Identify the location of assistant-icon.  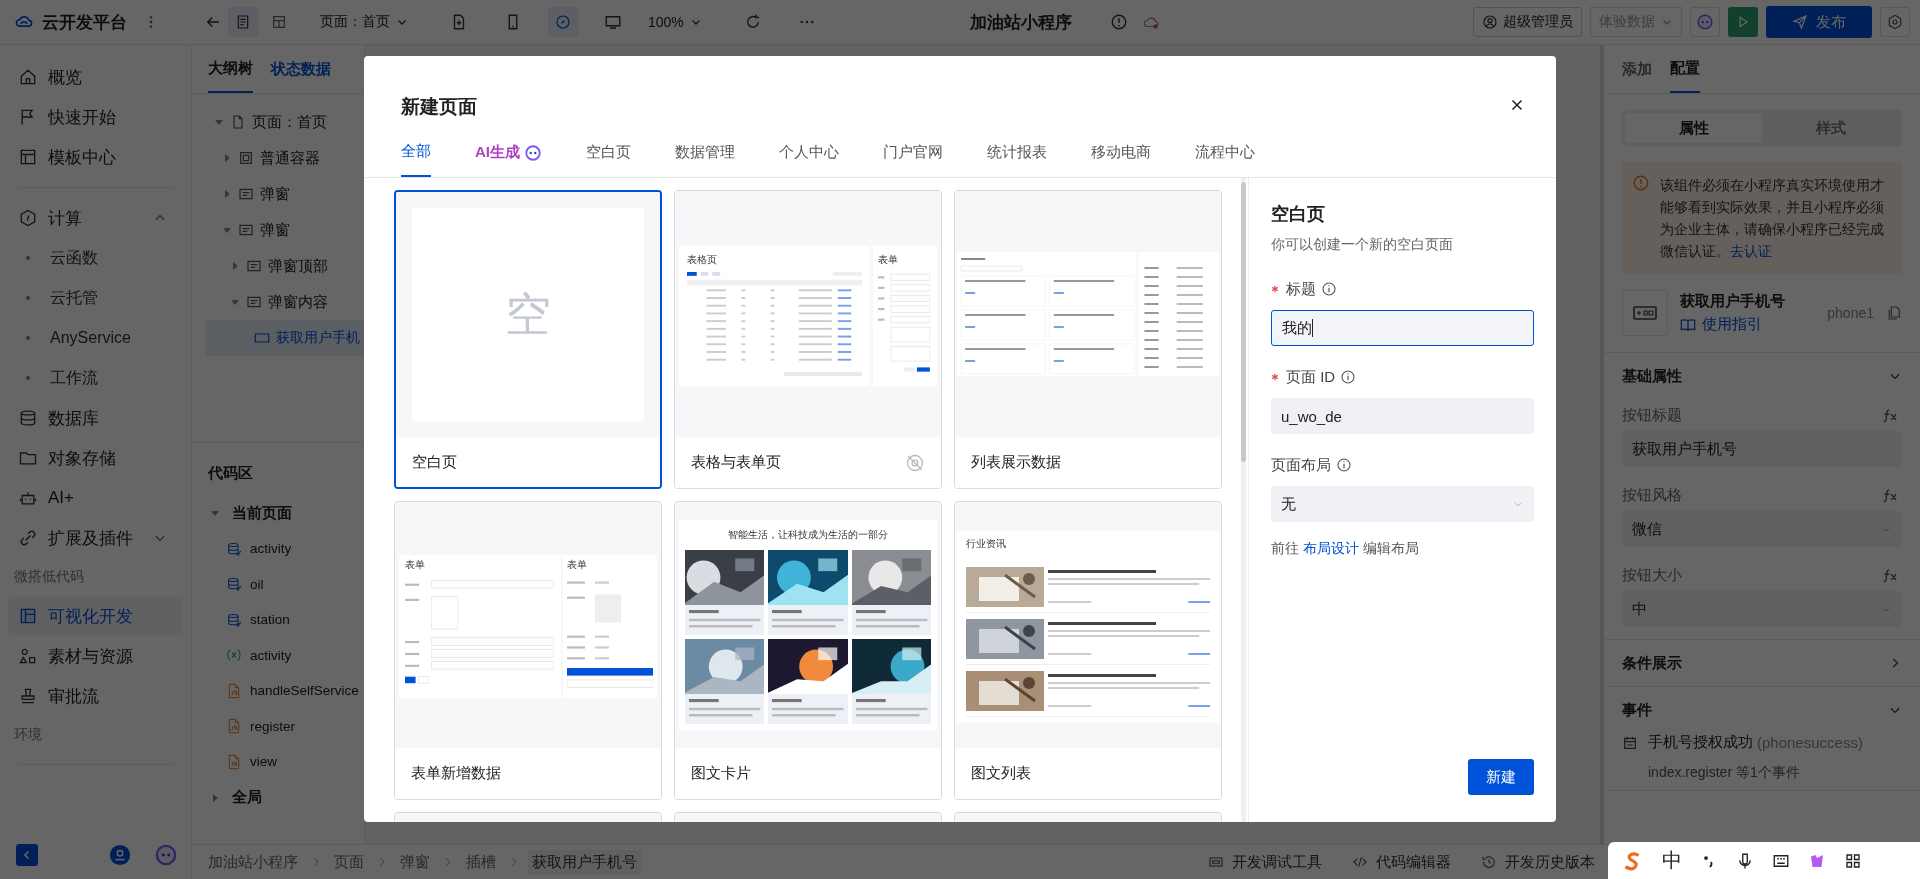
(166, 855).